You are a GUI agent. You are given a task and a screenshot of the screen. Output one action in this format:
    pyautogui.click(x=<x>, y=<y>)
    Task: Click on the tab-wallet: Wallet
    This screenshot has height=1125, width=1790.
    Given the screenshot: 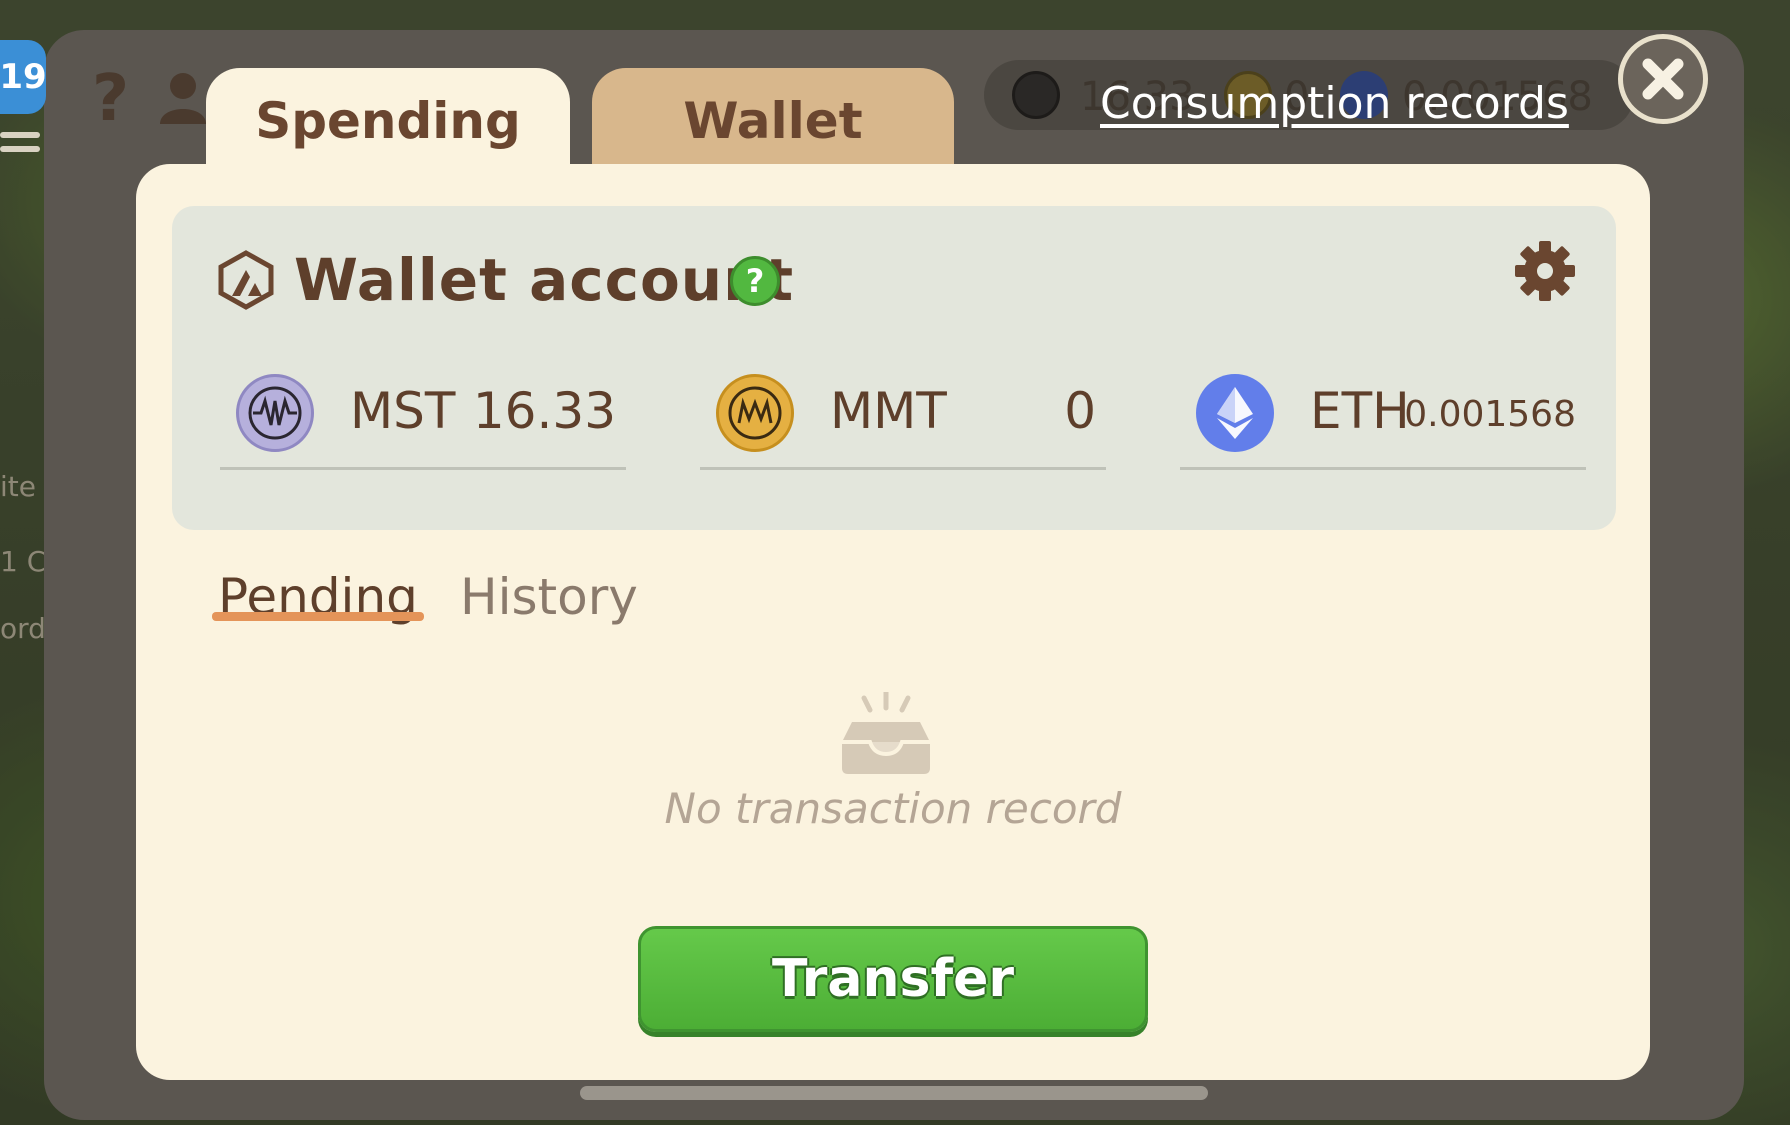 What is the action you would take?
    pyautogui.click(x=773, y=121)
    